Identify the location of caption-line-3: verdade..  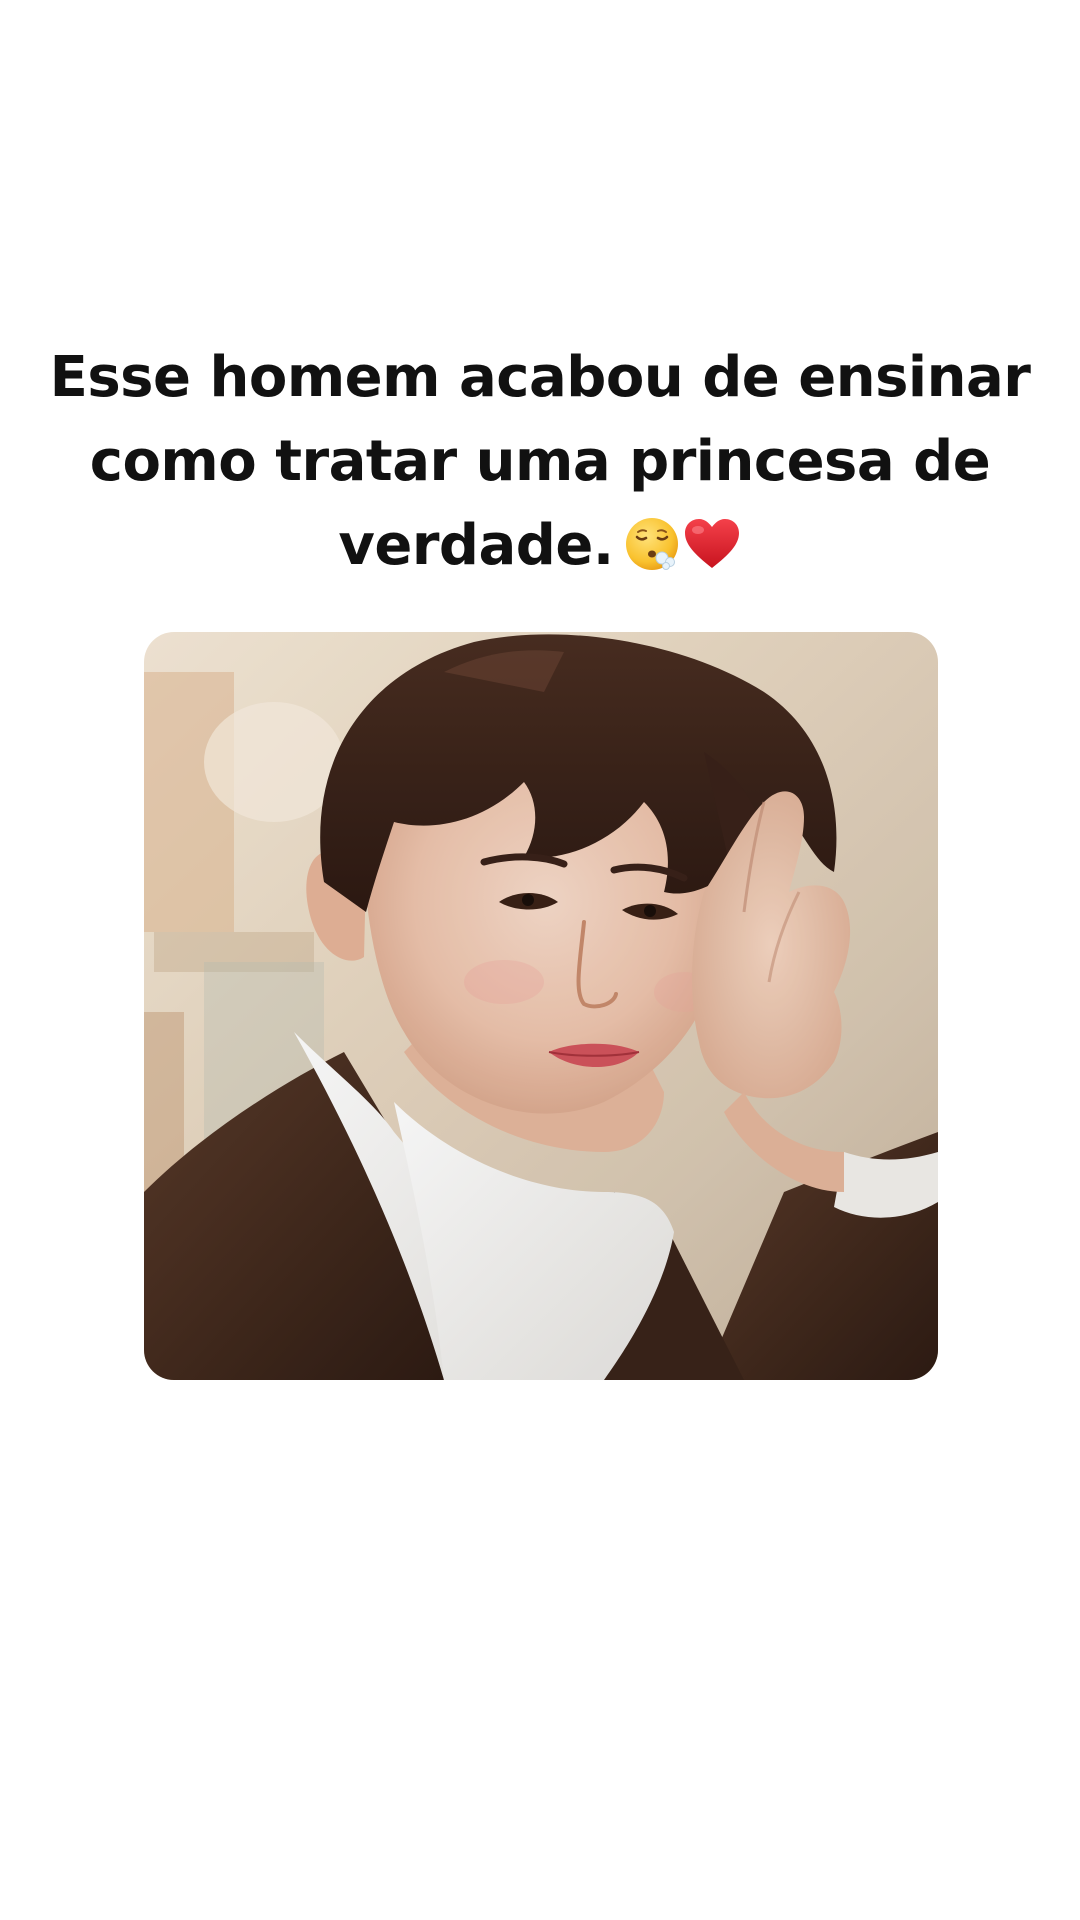
(540, 546).